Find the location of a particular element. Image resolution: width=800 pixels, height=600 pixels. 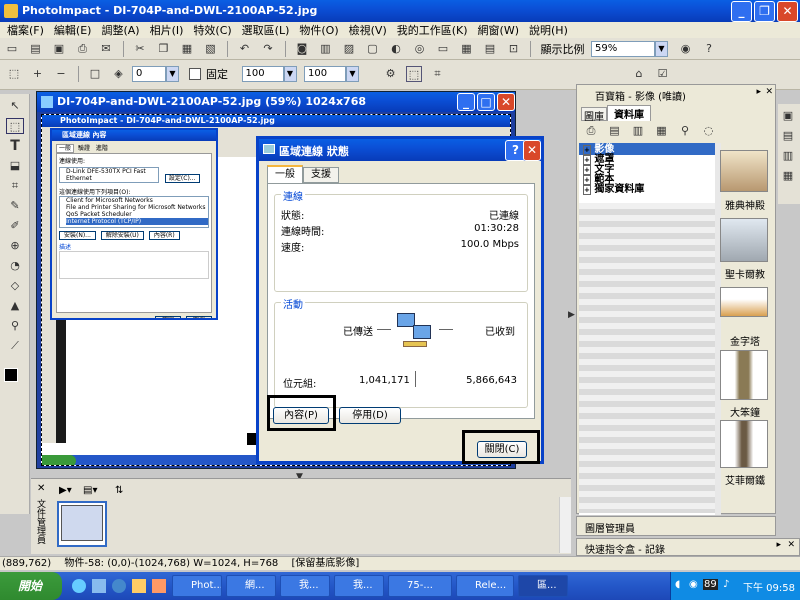

display-icon: ▭ is located at coordinates (443, 49).